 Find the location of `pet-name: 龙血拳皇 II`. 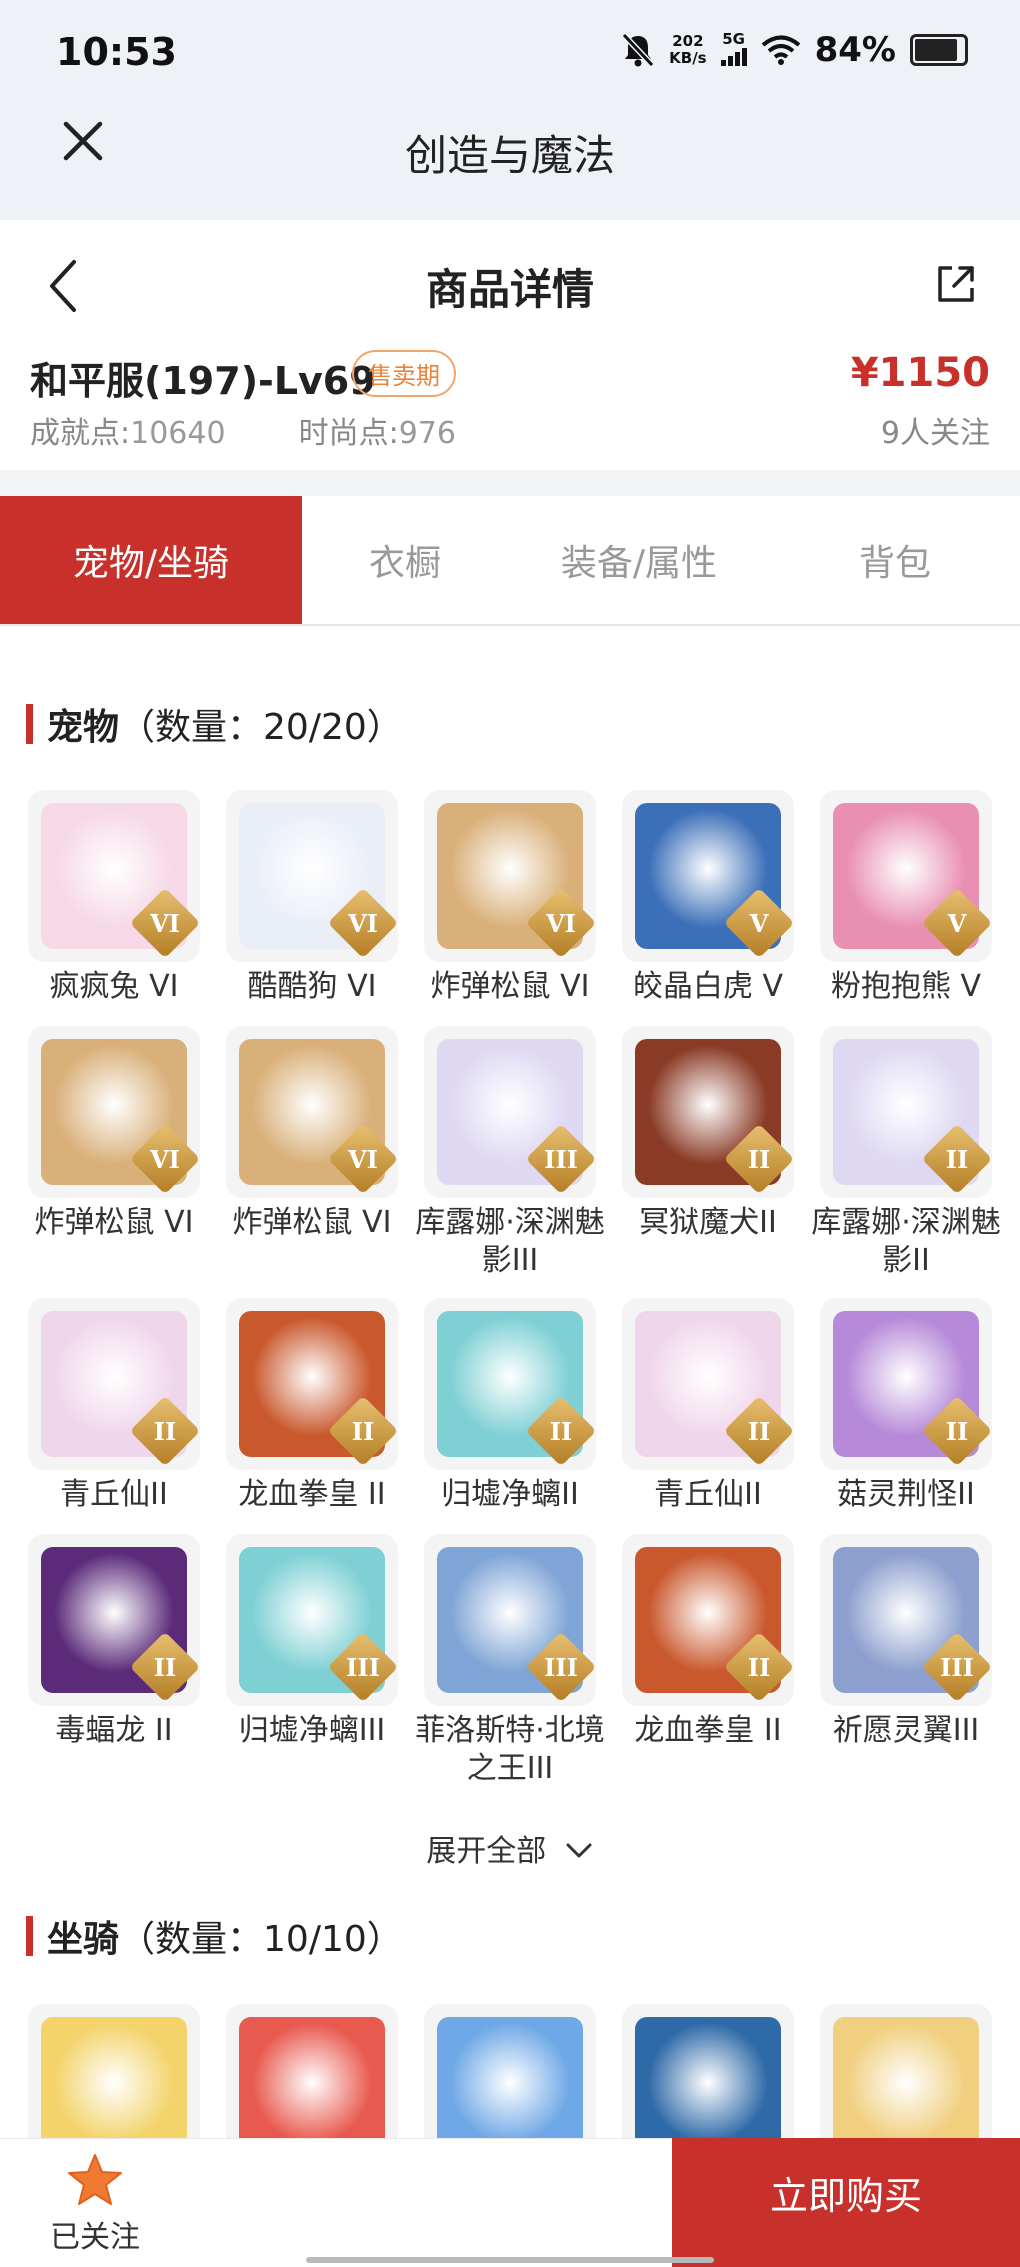

pet-name: 龙血拳皇 II is located at coordinates (708, 1730).